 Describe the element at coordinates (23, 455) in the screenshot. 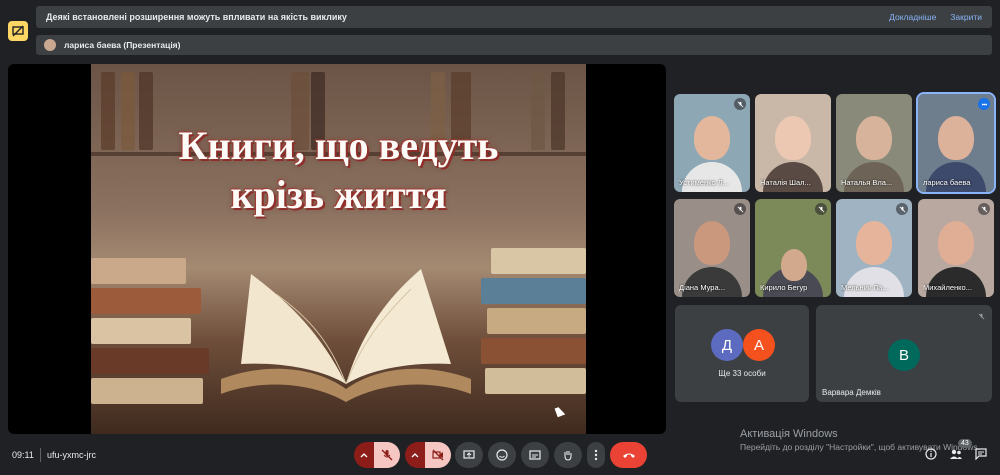

I see `meeting-time: 09:11` at that location.